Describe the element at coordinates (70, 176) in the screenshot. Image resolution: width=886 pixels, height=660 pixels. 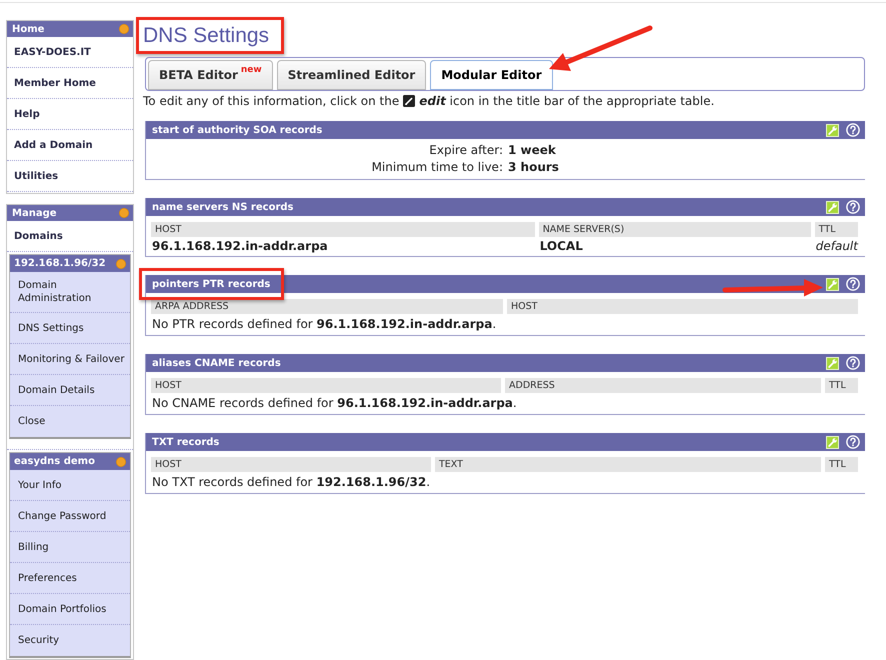
I see `sidebar-link: Utilities` at that location.